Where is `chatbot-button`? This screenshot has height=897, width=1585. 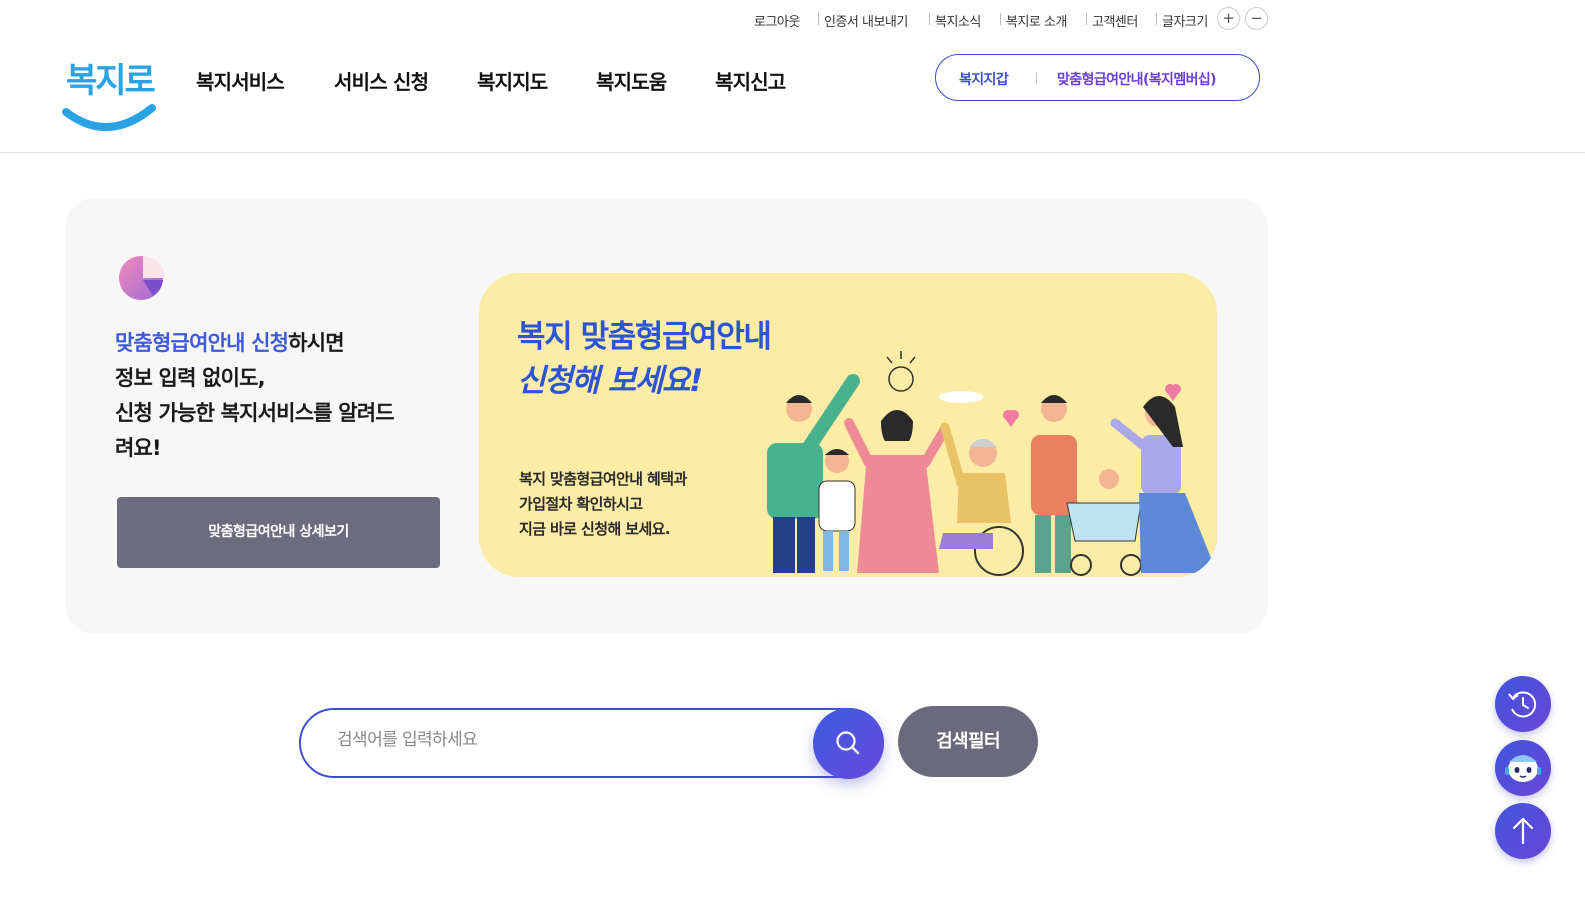 chatbot-button is located at coordinates (1523, 768).